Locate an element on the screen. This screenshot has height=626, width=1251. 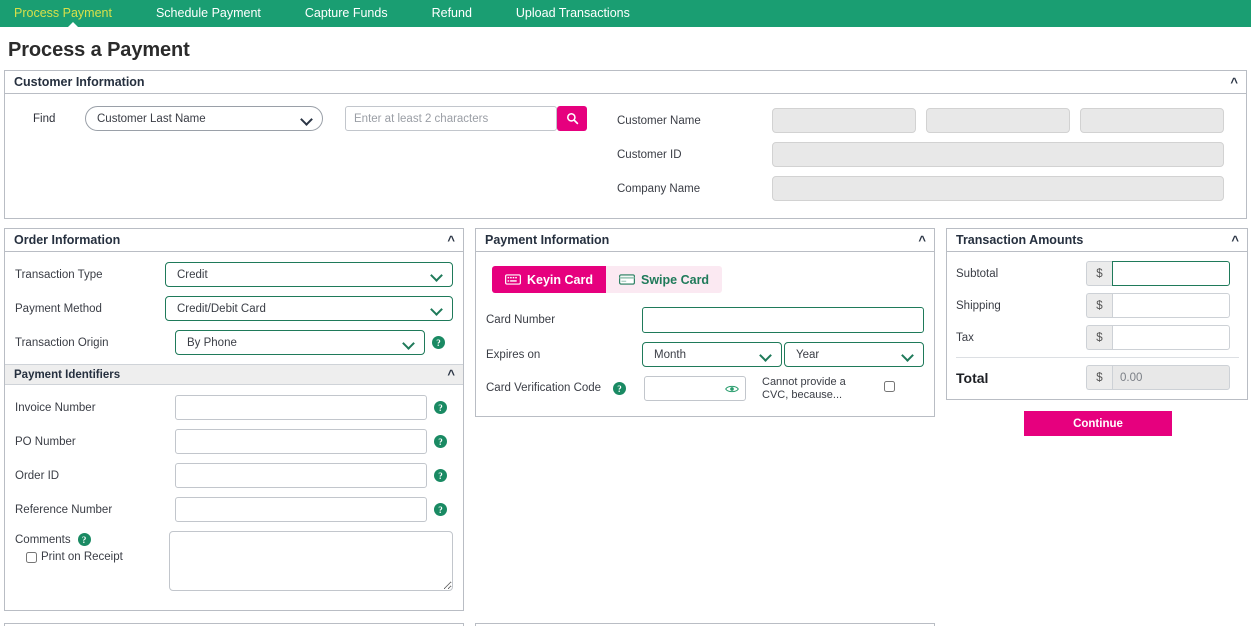
shipping-row: Shipping $ is located at coordinates (1097, 305).